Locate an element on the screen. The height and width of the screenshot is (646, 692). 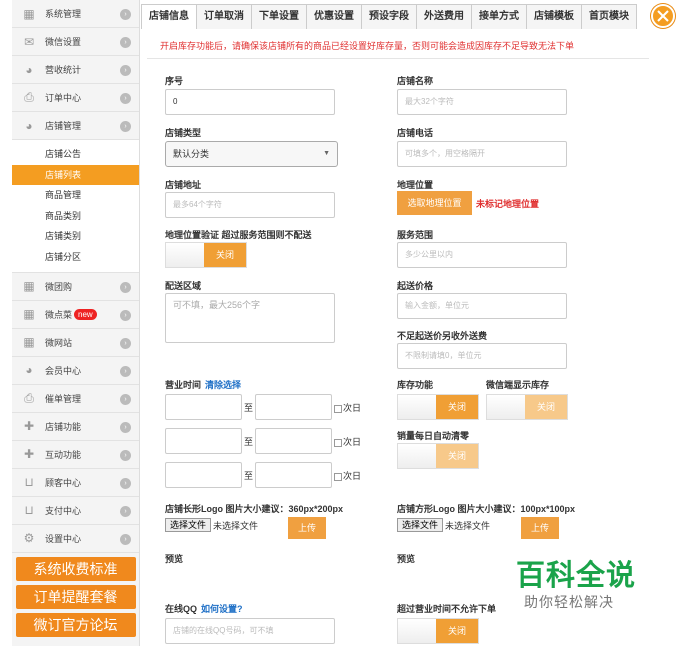
tab-discount: 优惠设置 is located at coordinates (334, 16).